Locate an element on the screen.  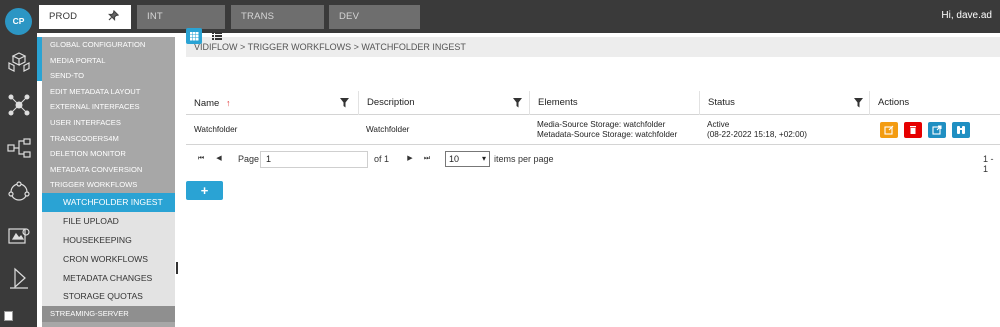
column-label: Actions is located at coordinates (894, 102).